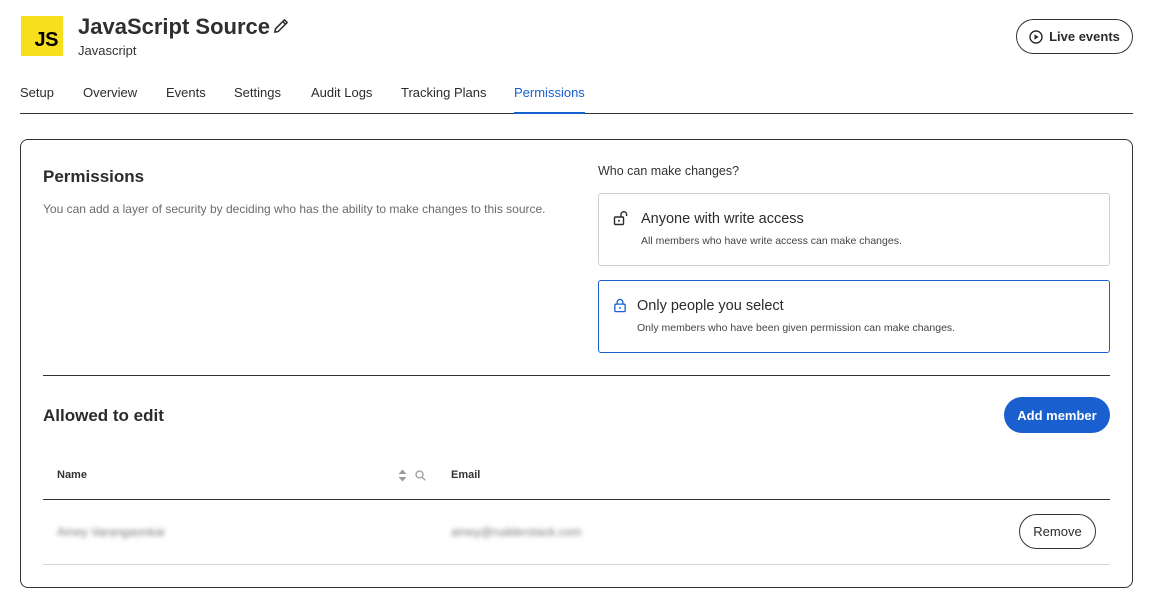 The height and width of the screenshot is (605, 1153). What do you see at coordinates (402, 475) in the screenshot?
I see `sort-icon` at bounding box center [402, 475].